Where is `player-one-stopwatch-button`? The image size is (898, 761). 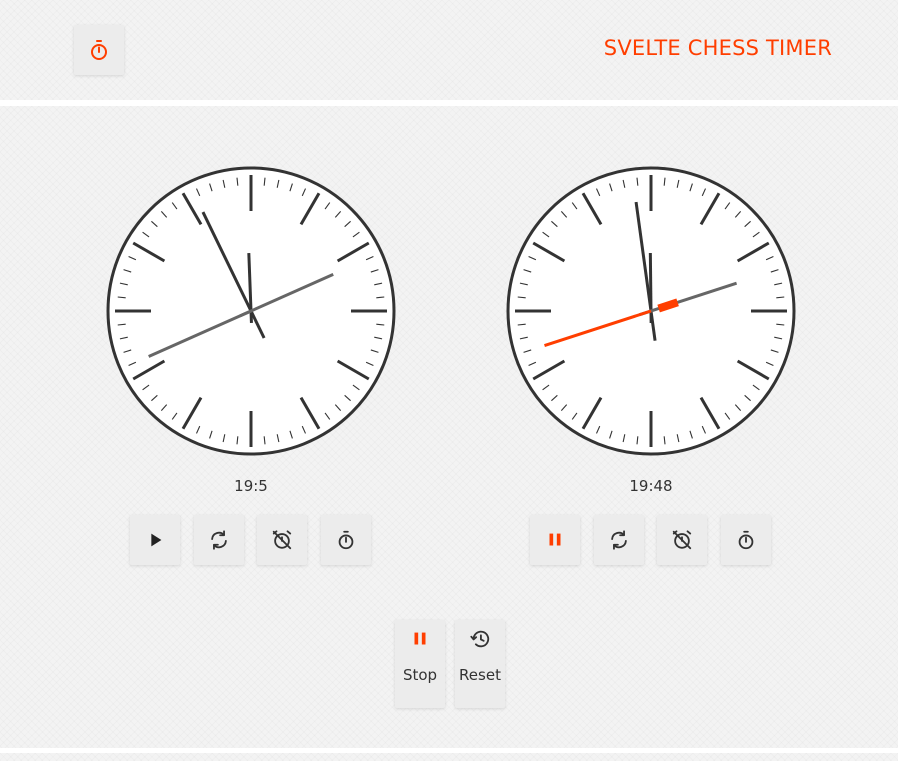
player-one-stopwatch-button is located at coordinates (346, 540).